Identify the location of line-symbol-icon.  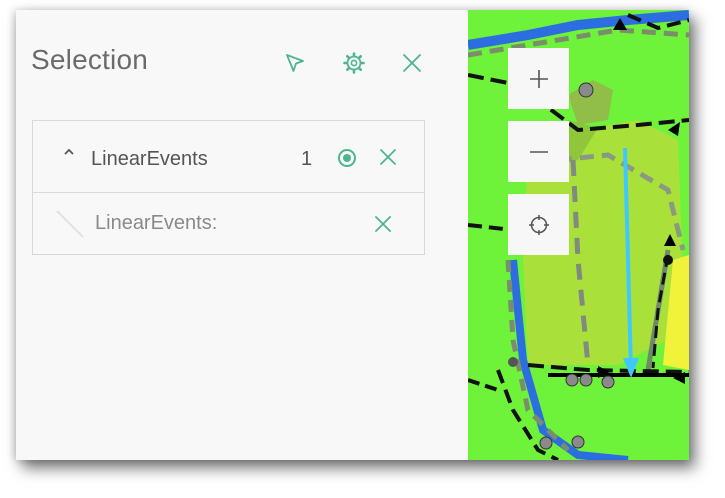
(70, 224).